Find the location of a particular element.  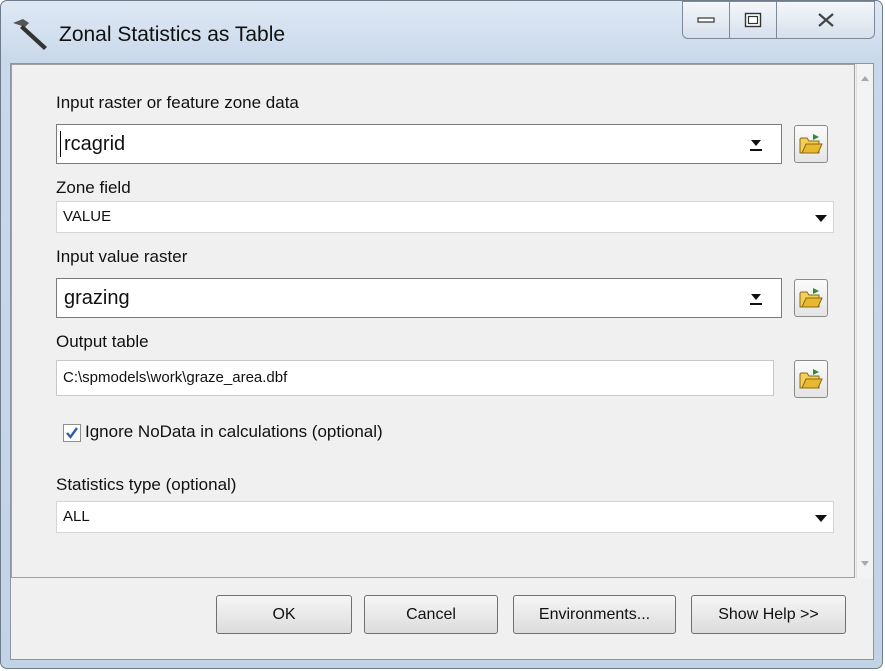

ok-button: OK is located at coordinates (284, 614).